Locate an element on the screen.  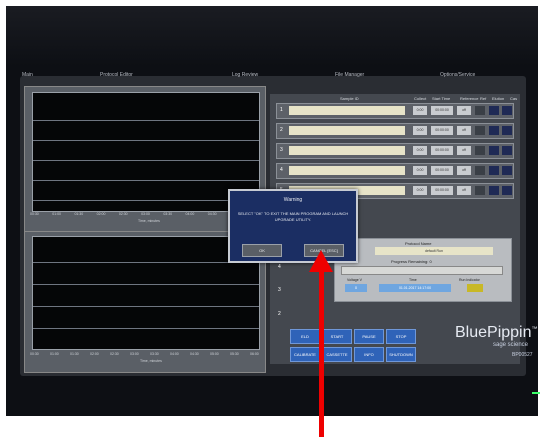
protocol-label: Protocol Name is located at coordinates (418, 243).